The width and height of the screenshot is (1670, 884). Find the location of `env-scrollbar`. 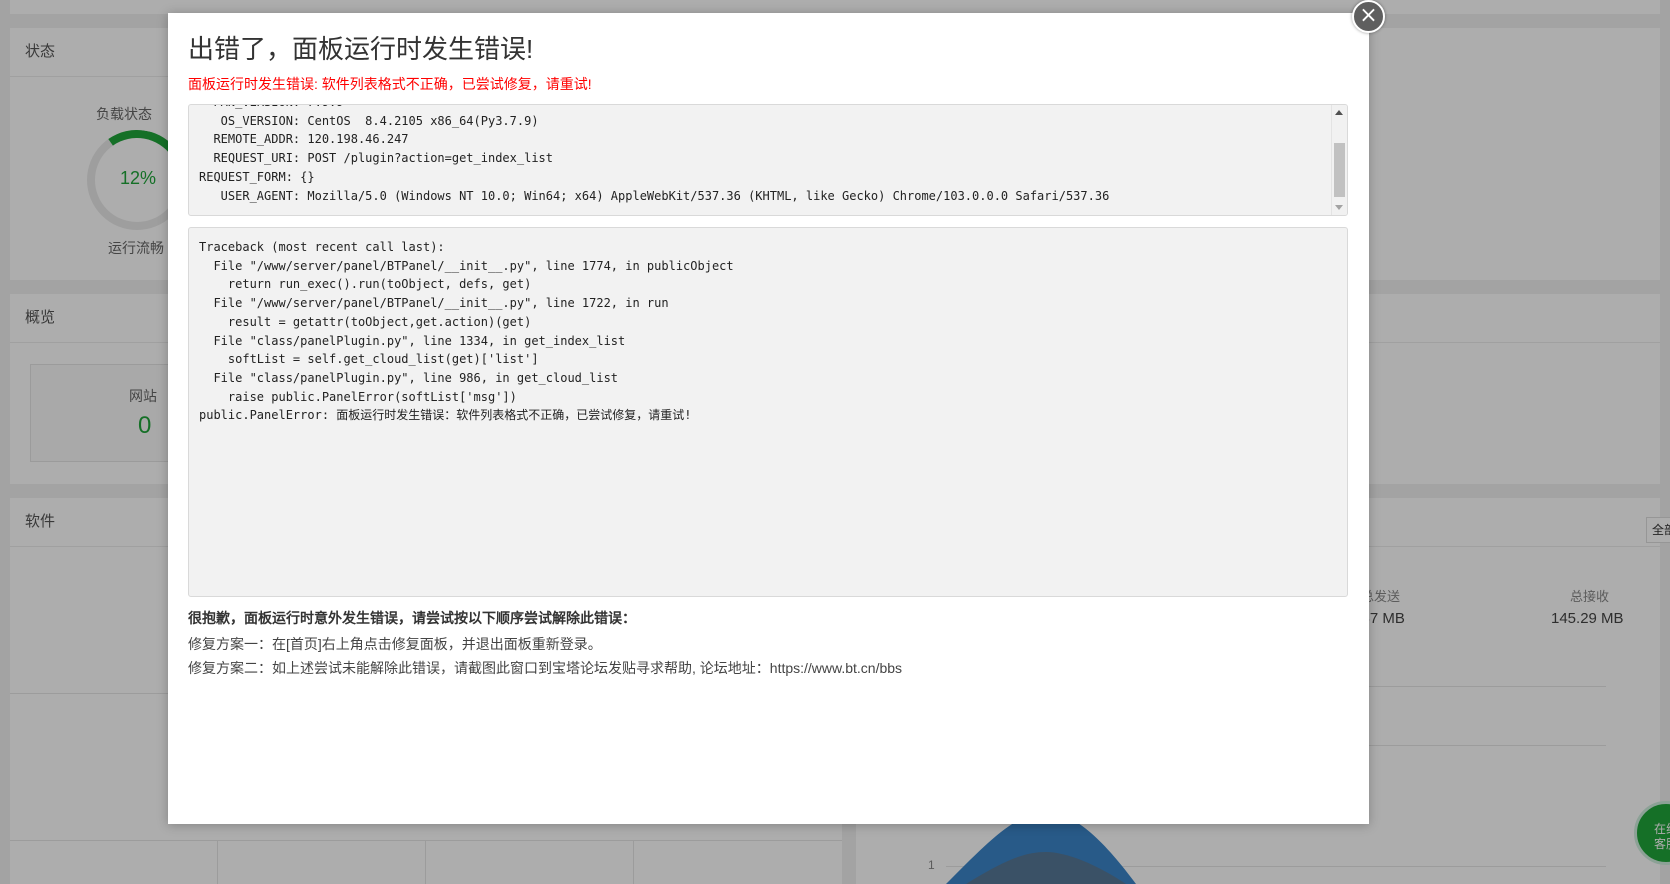

env-scrollbar is located at coordinates (1339, 160).